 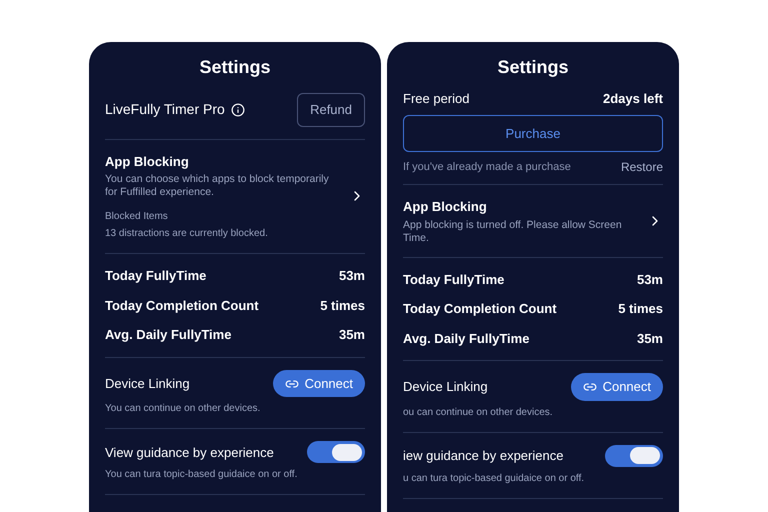 I want to click on product-name: LiveFully Timer Pro, so click(x=165, y=110).